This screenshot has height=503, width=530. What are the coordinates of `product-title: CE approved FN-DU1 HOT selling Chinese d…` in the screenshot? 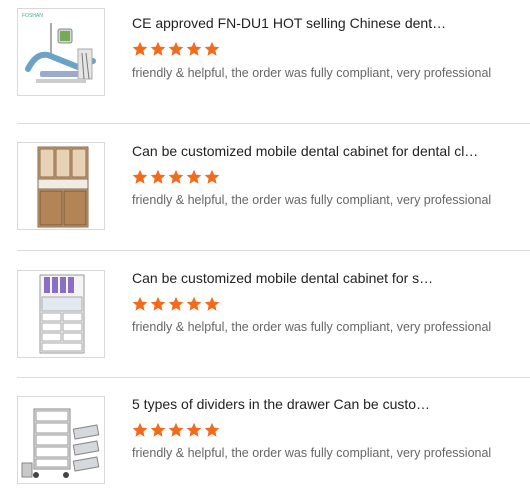 It's located at (312, 23).